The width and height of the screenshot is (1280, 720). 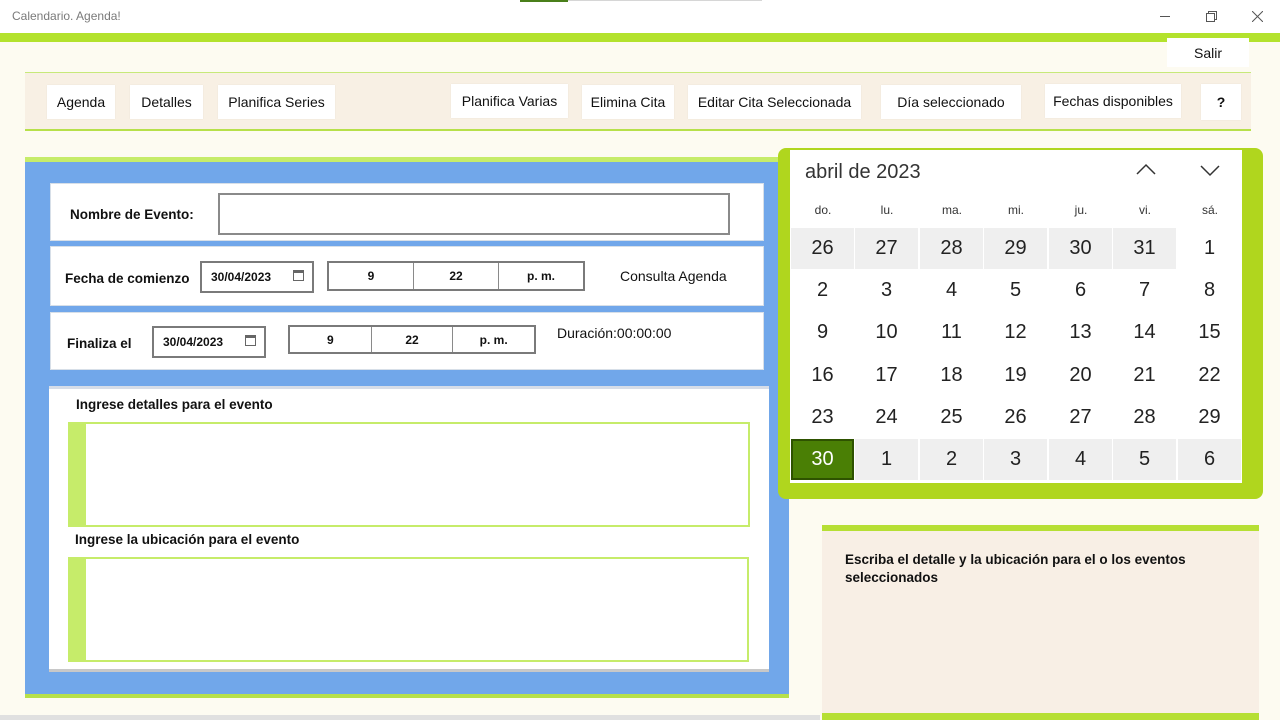 I want to click on start-date-value: 30/04/2023, so click(x=241, y=277).